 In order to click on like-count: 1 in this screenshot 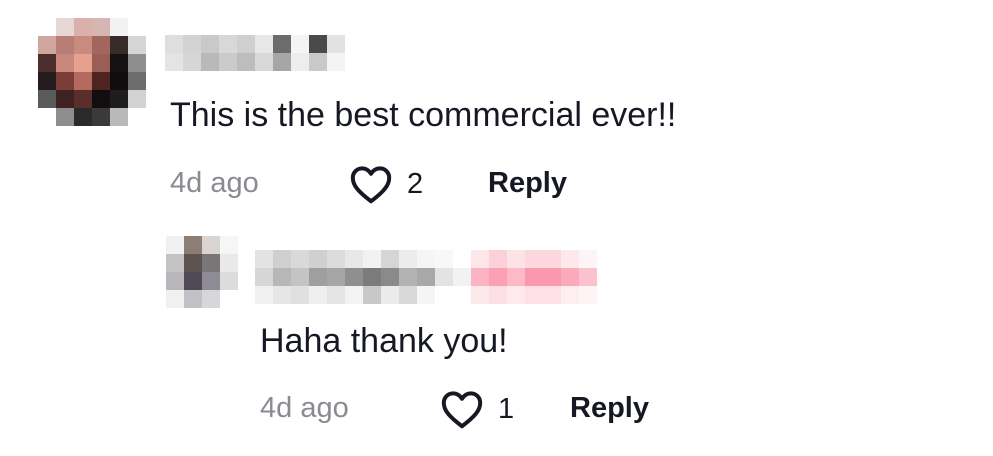, I will do `click(506, 409)`.